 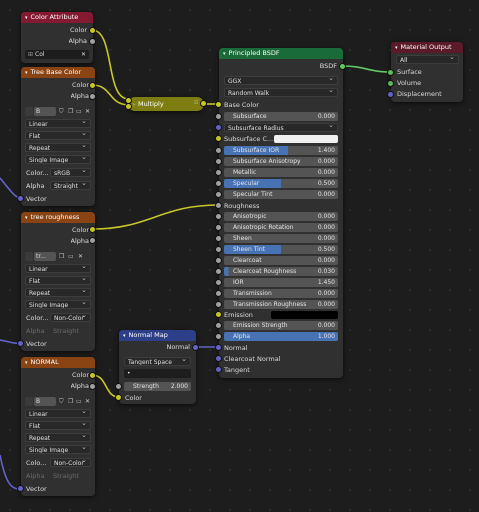 I want to click on shield-icon: ⛉, so click(x=61, y=111).